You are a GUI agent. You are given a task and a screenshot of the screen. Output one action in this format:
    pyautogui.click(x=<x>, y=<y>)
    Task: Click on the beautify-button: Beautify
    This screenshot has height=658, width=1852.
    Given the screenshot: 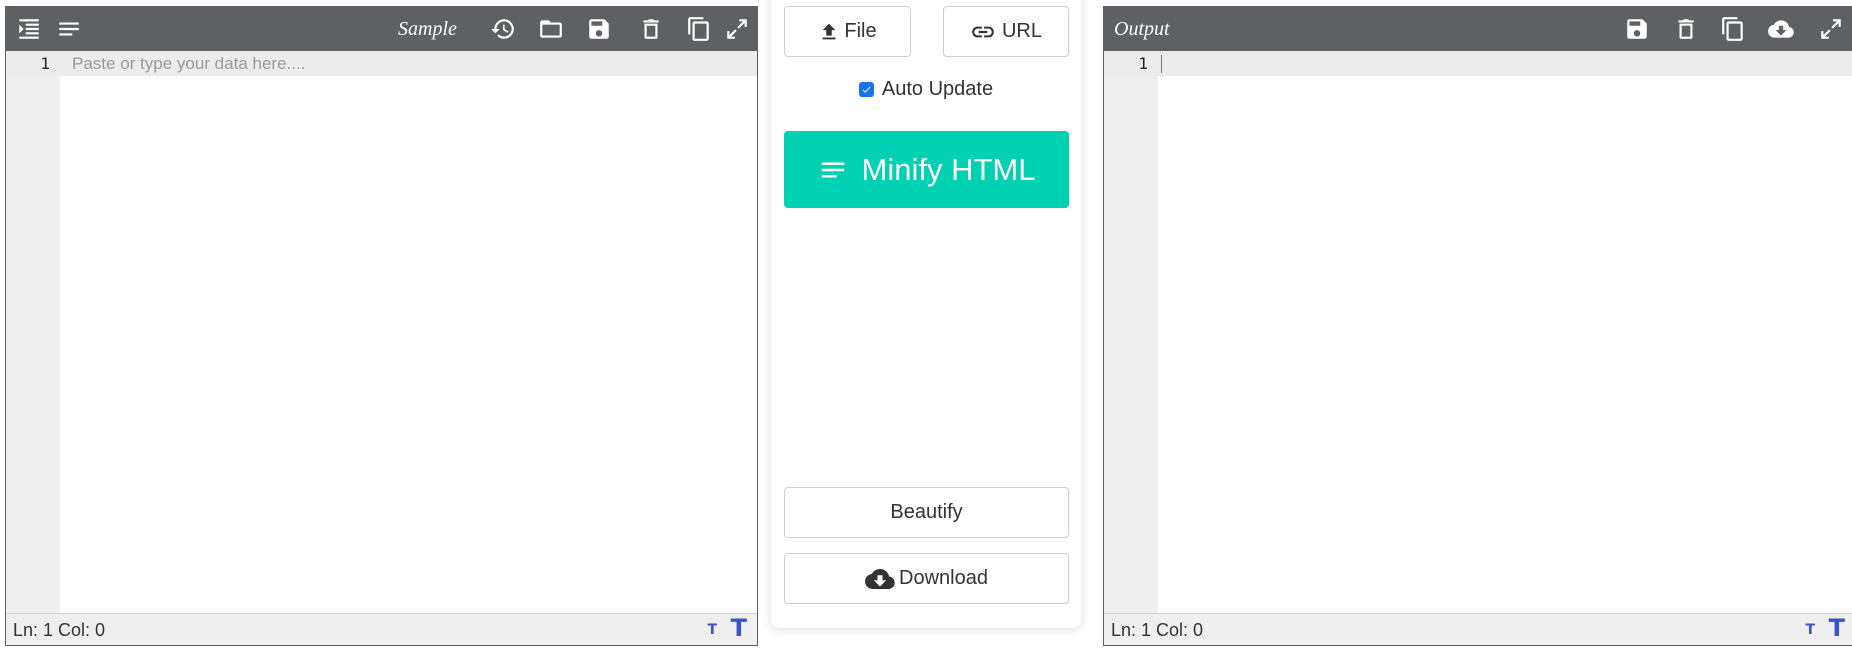 What is the action you would take?
    pyautogui.click(x=926, y=512)
    